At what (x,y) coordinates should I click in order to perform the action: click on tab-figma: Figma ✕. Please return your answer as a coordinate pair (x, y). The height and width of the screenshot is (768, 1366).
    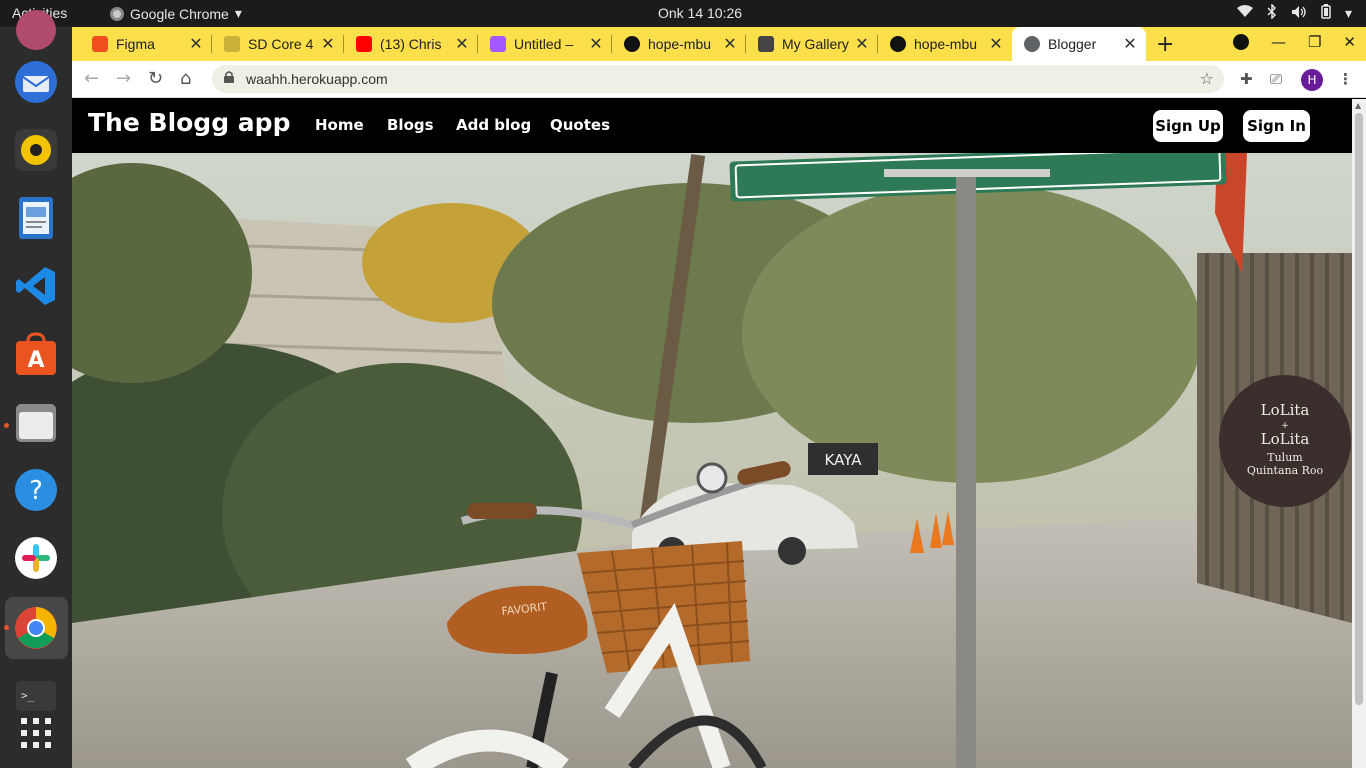
    Looking at the image, I should click on (146, 44).